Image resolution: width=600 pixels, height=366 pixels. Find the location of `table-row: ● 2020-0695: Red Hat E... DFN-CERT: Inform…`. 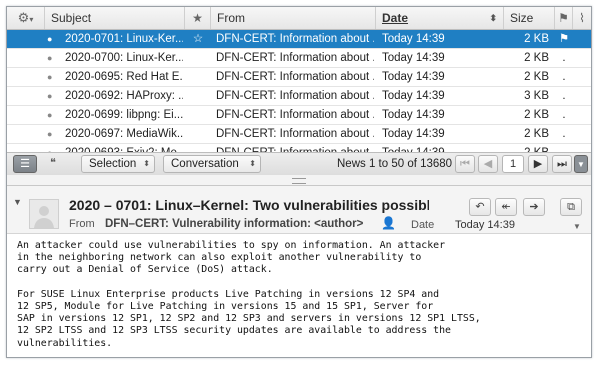

table-row: ● 2020-0695: Red Hat E... DFN-CERT: Inform… is located at coordinates (299, 77).